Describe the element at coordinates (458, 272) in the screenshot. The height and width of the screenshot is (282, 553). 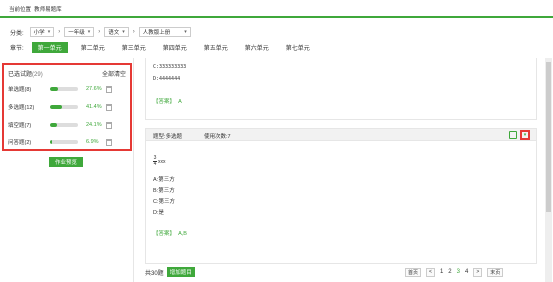
I see `page-3: 3` at that location.